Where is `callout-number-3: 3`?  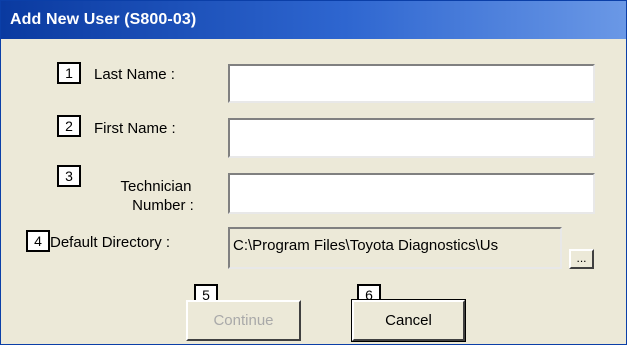 callout-number-3: 3 is located at coordinates (69, 176).